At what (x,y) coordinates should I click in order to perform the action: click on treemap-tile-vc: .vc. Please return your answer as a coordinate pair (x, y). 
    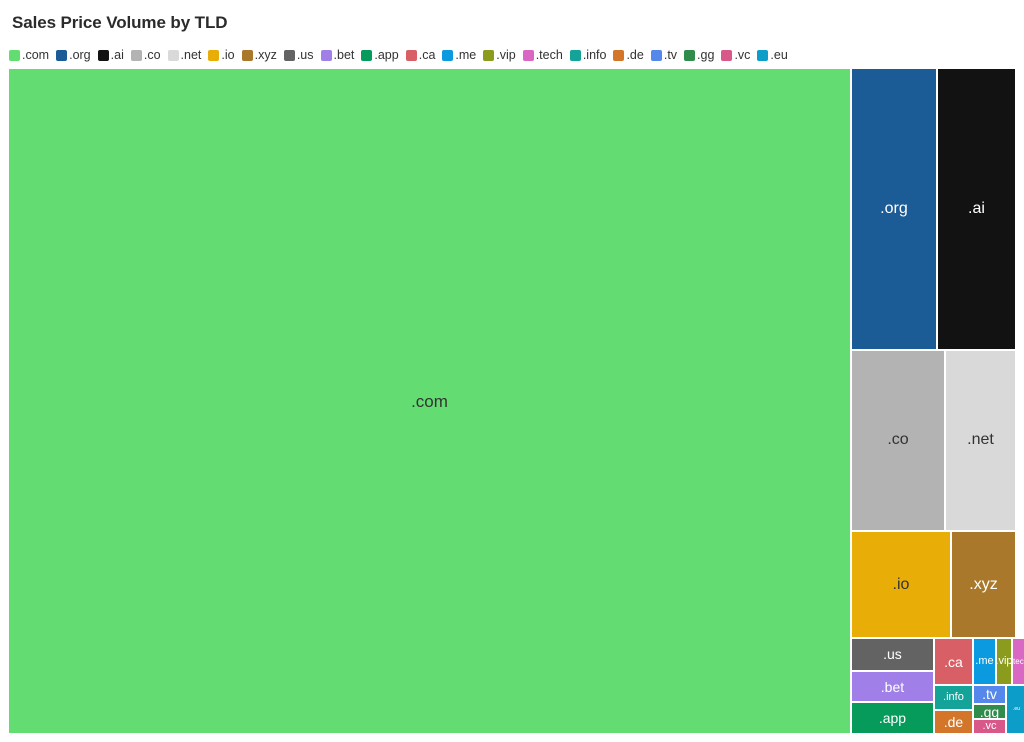
    Looking at the image, I should click on (989, 726).